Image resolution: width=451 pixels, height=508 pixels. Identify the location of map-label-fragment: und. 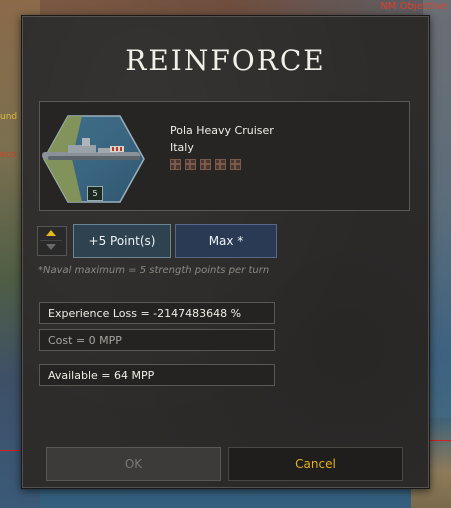
(9, 117).